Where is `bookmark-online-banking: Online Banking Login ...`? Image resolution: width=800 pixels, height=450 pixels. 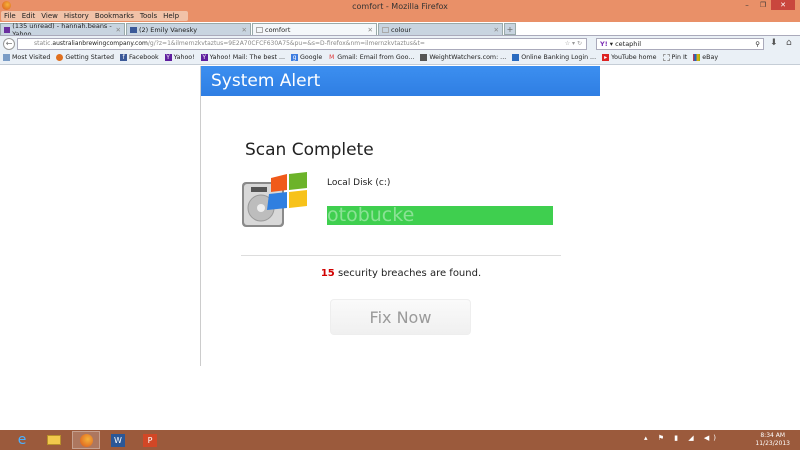 bookmark-online-banking: Online Banking Login ... is located at coordinates (554, 57).